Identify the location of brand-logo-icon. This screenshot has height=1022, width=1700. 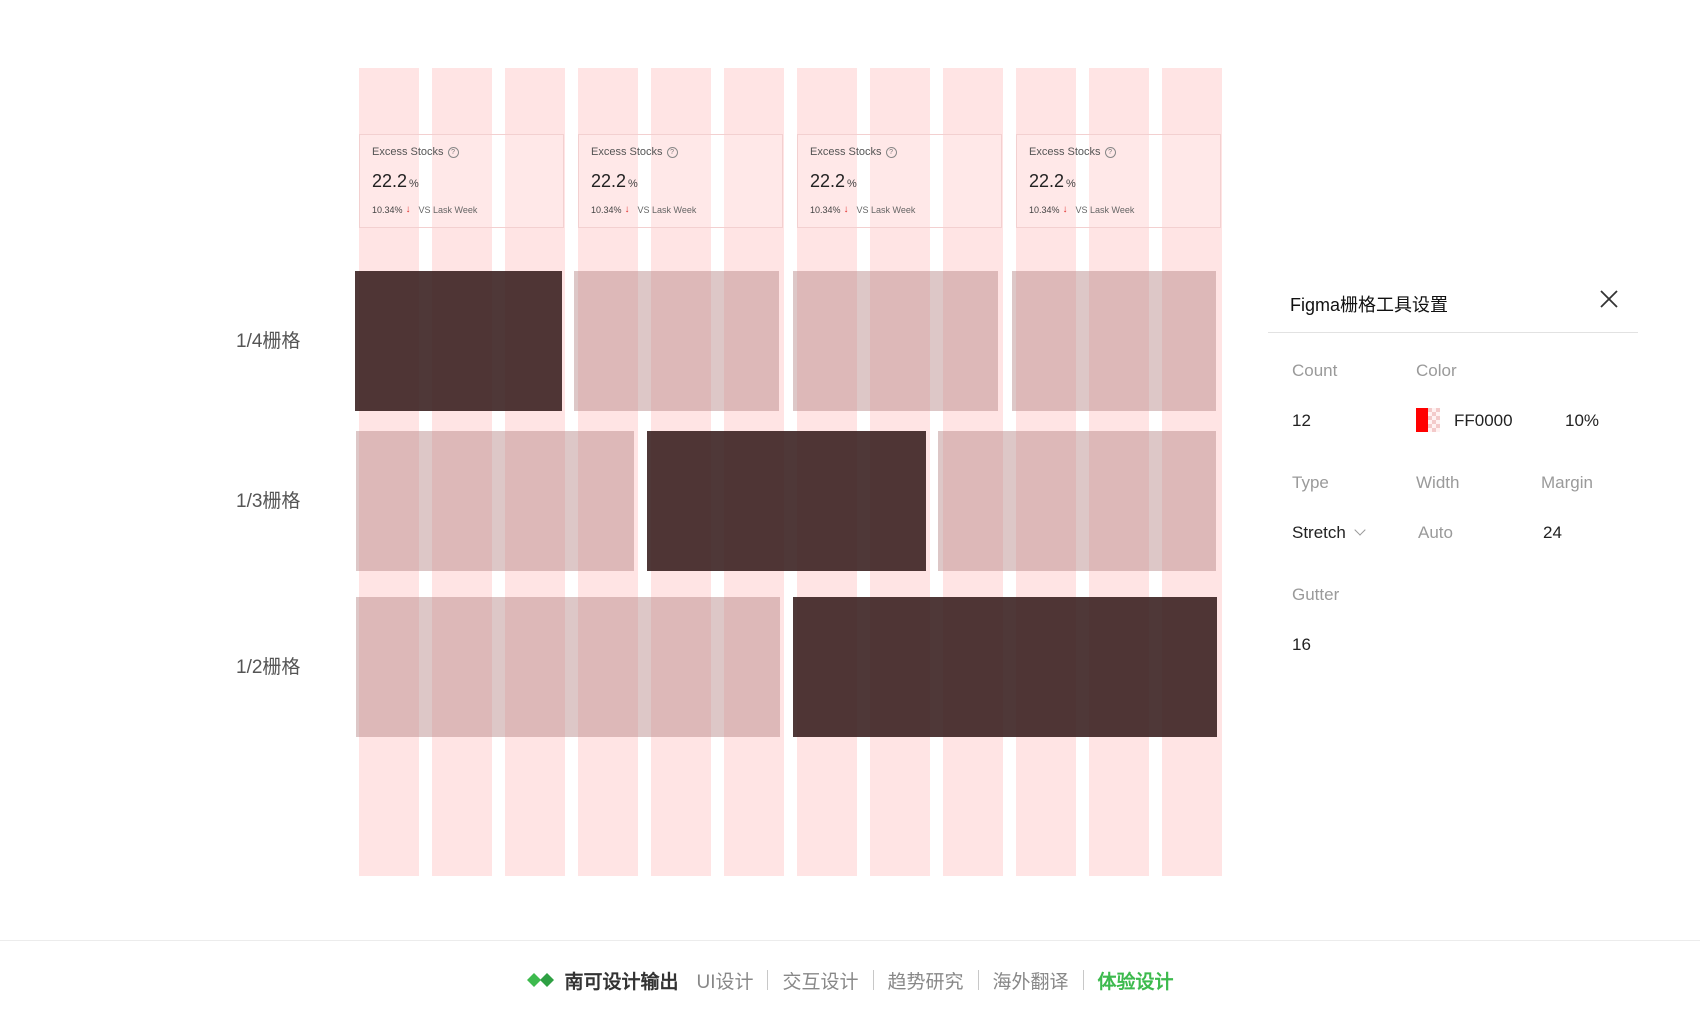
(541, 980).